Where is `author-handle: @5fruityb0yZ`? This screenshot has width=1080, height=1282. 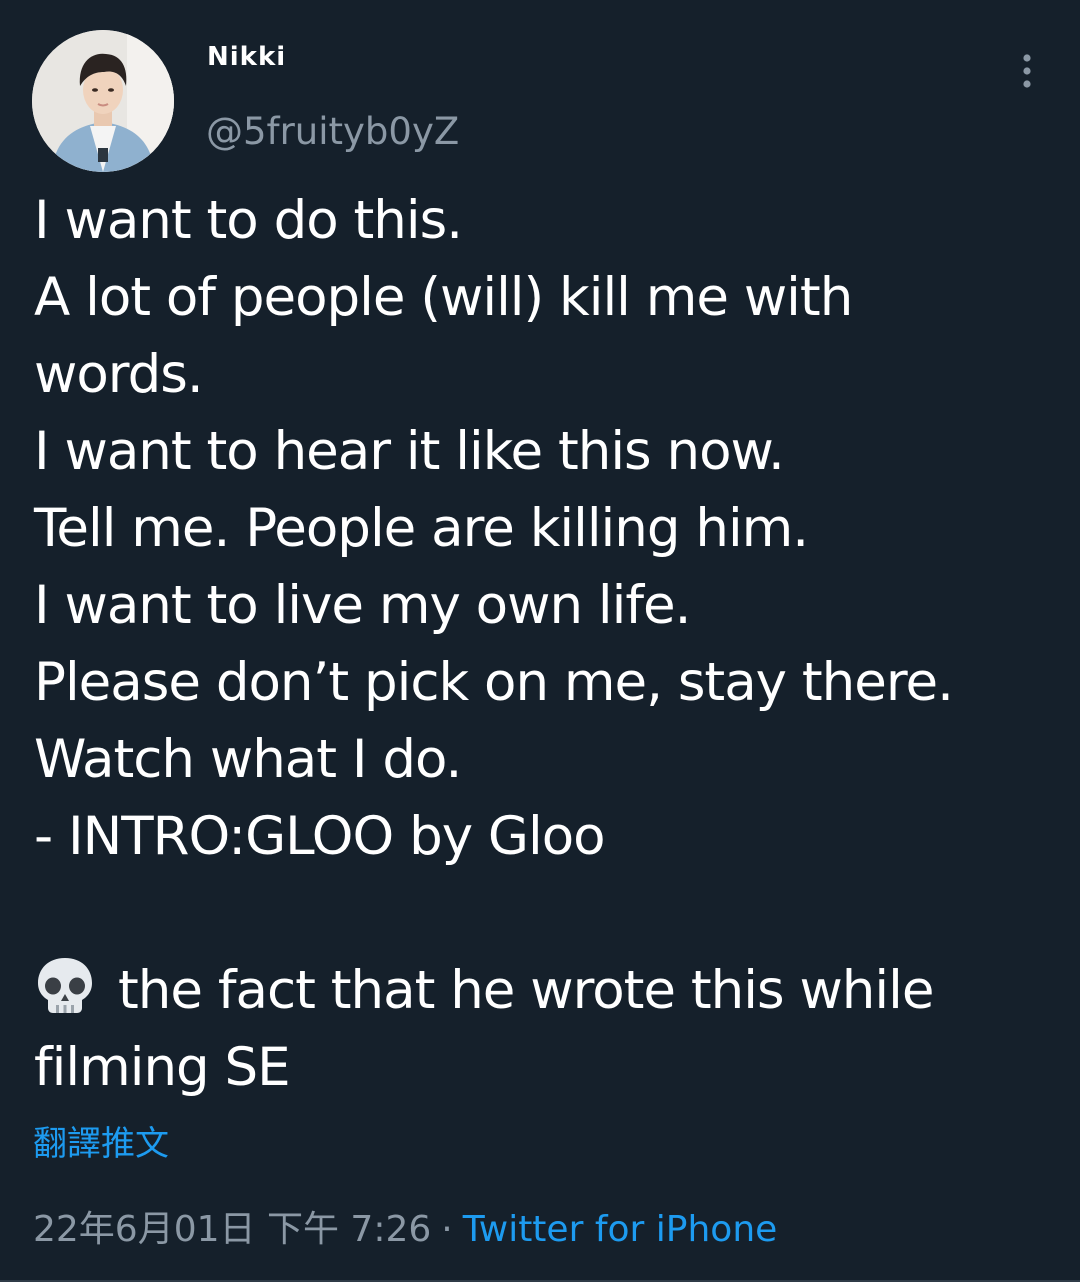 author-handle: @5fruityb0yZ is located at coordinates (332, 131).